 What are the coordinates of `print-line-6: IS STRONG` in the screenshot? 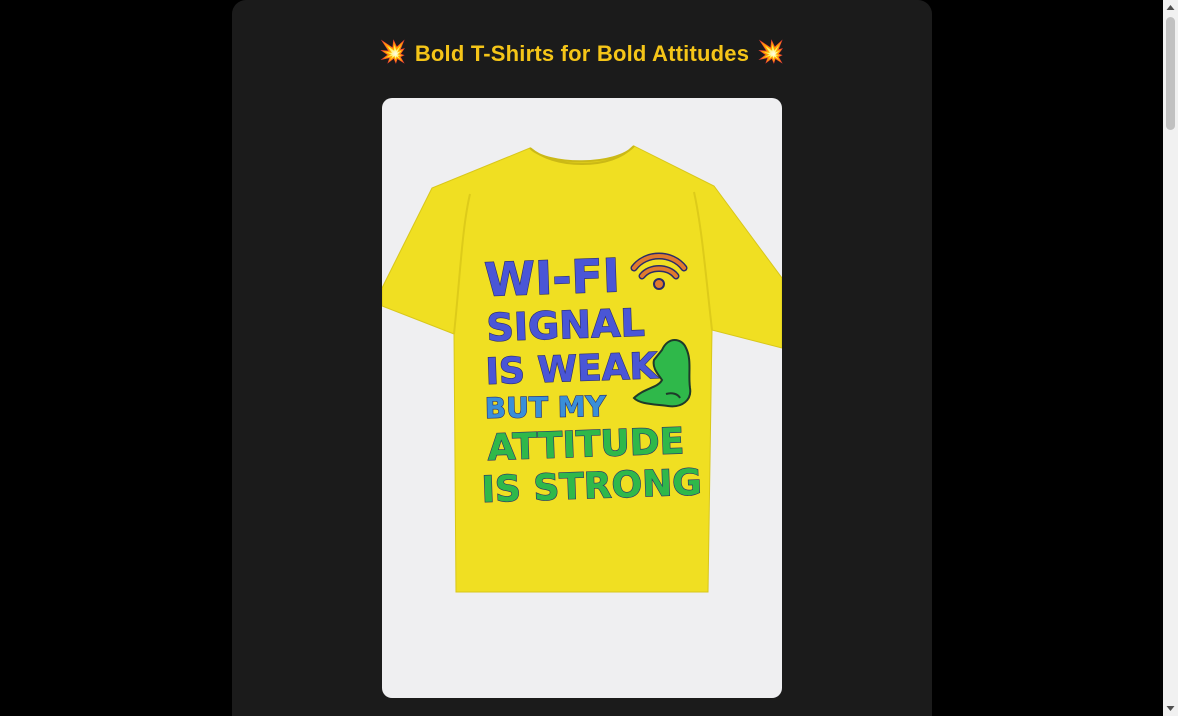 It's located at (592, 486).